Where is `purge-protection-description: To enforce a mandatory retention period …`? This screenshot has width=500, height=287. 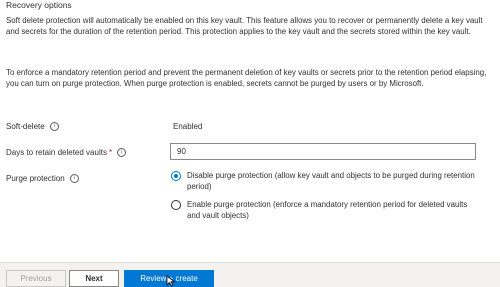
purge-protection-description: To enforce a mandatory retention period … is located at coordinates (246, 78).